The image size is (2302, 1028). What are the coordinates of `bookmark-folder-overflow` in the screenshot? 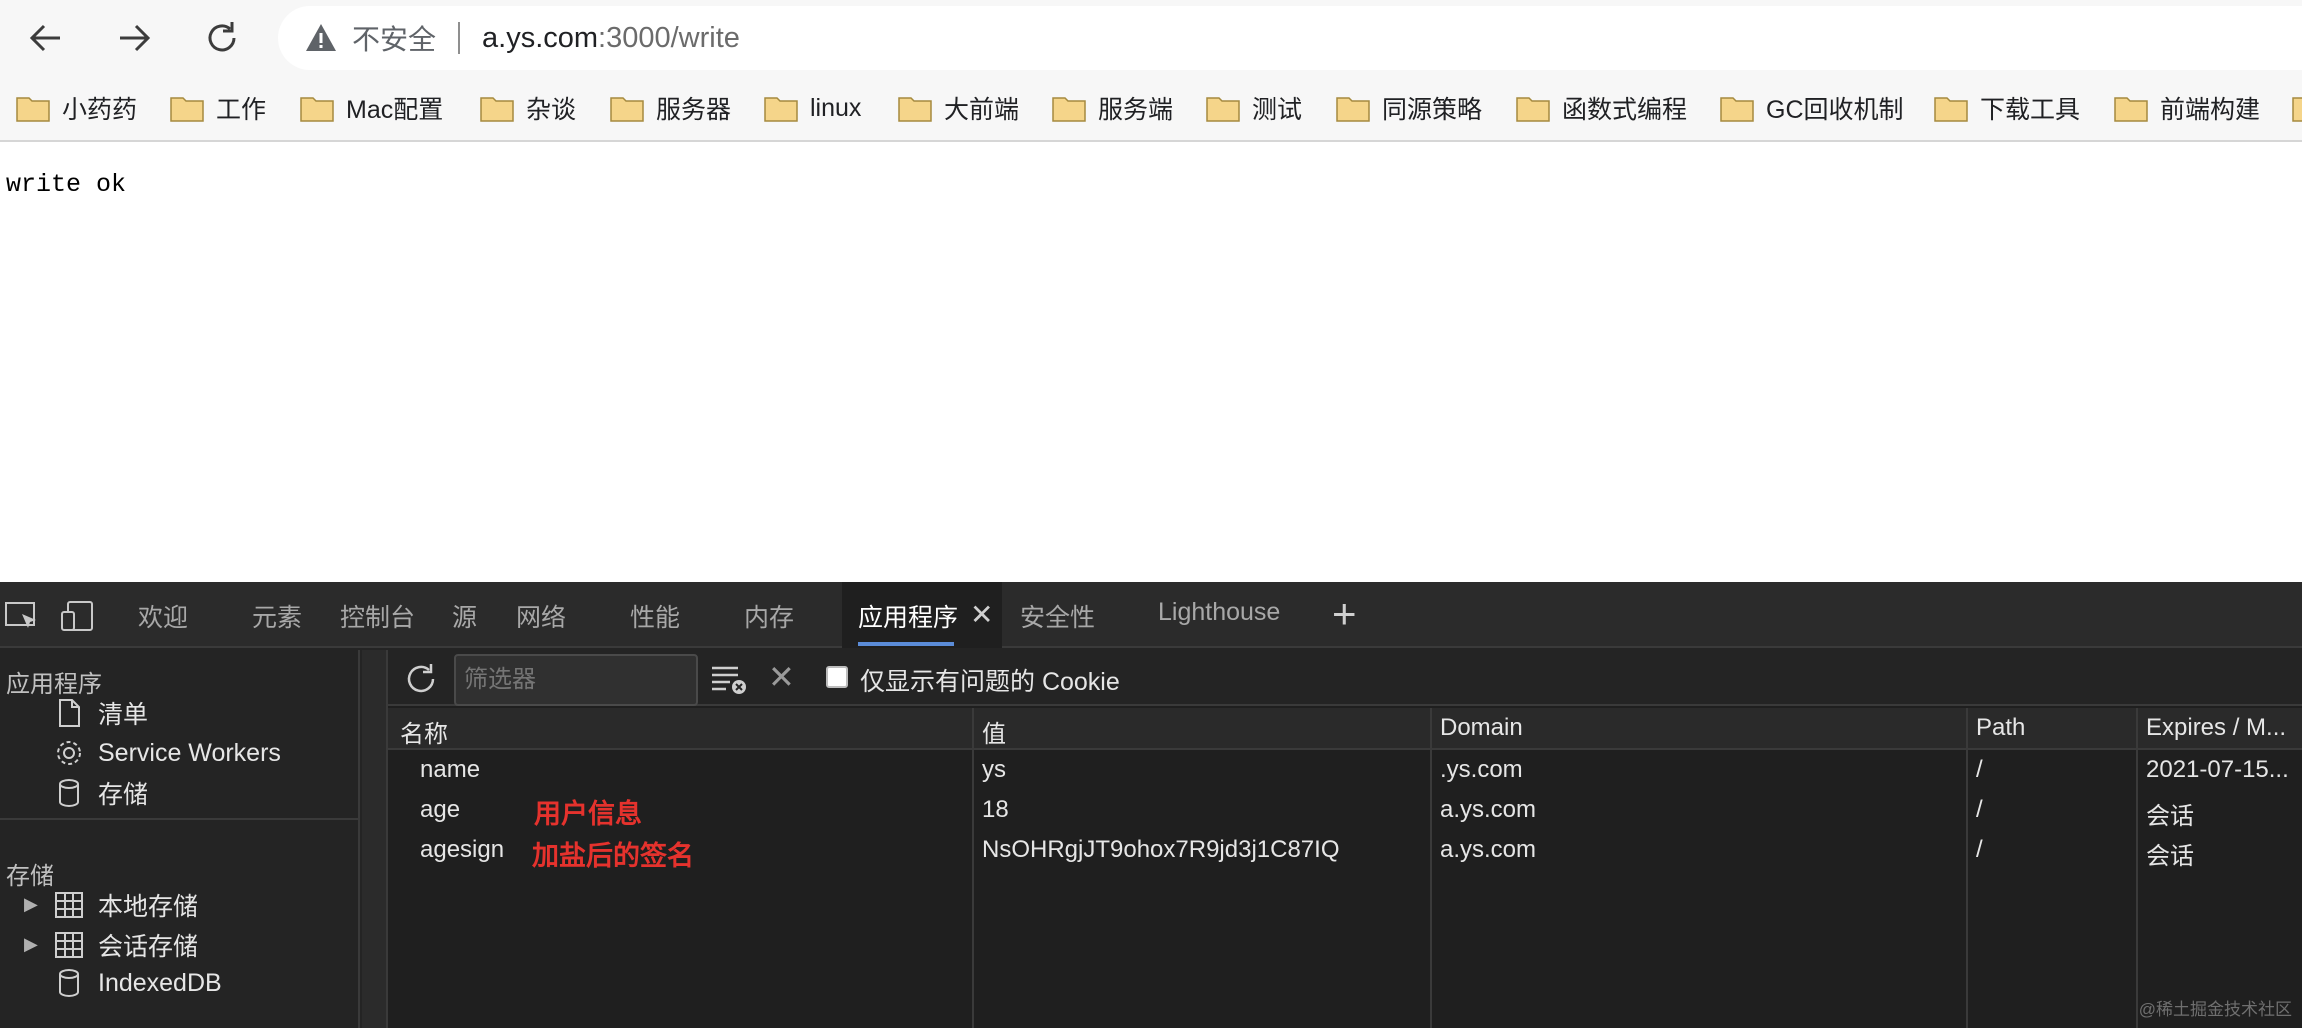 It's located at (2297, 108).